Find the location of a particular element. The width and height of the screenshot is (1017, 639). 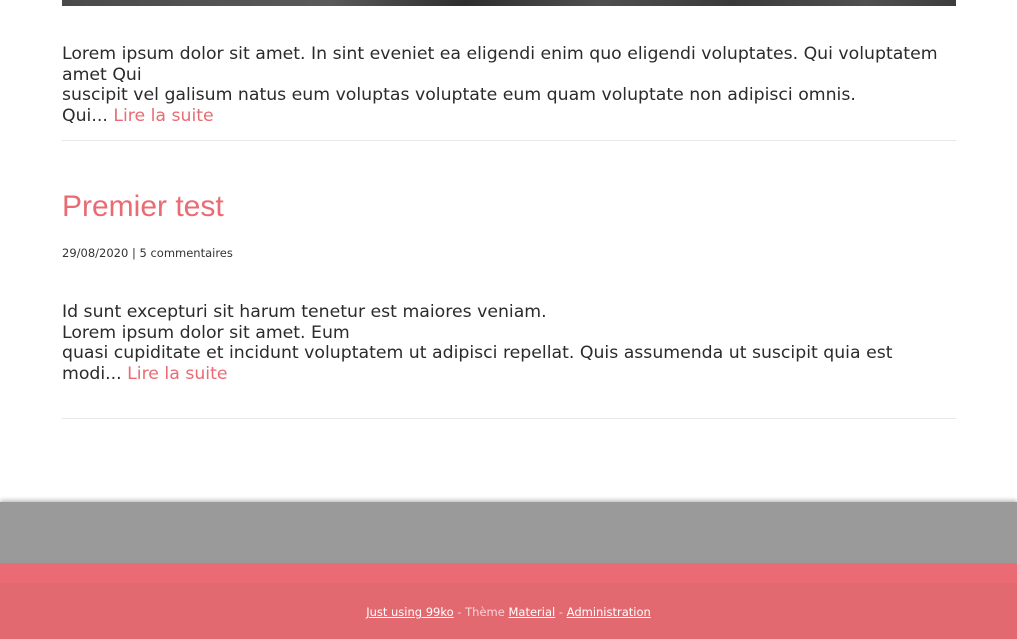

post-comments-count: 5 commentaires is located at coordinates (186, 253).